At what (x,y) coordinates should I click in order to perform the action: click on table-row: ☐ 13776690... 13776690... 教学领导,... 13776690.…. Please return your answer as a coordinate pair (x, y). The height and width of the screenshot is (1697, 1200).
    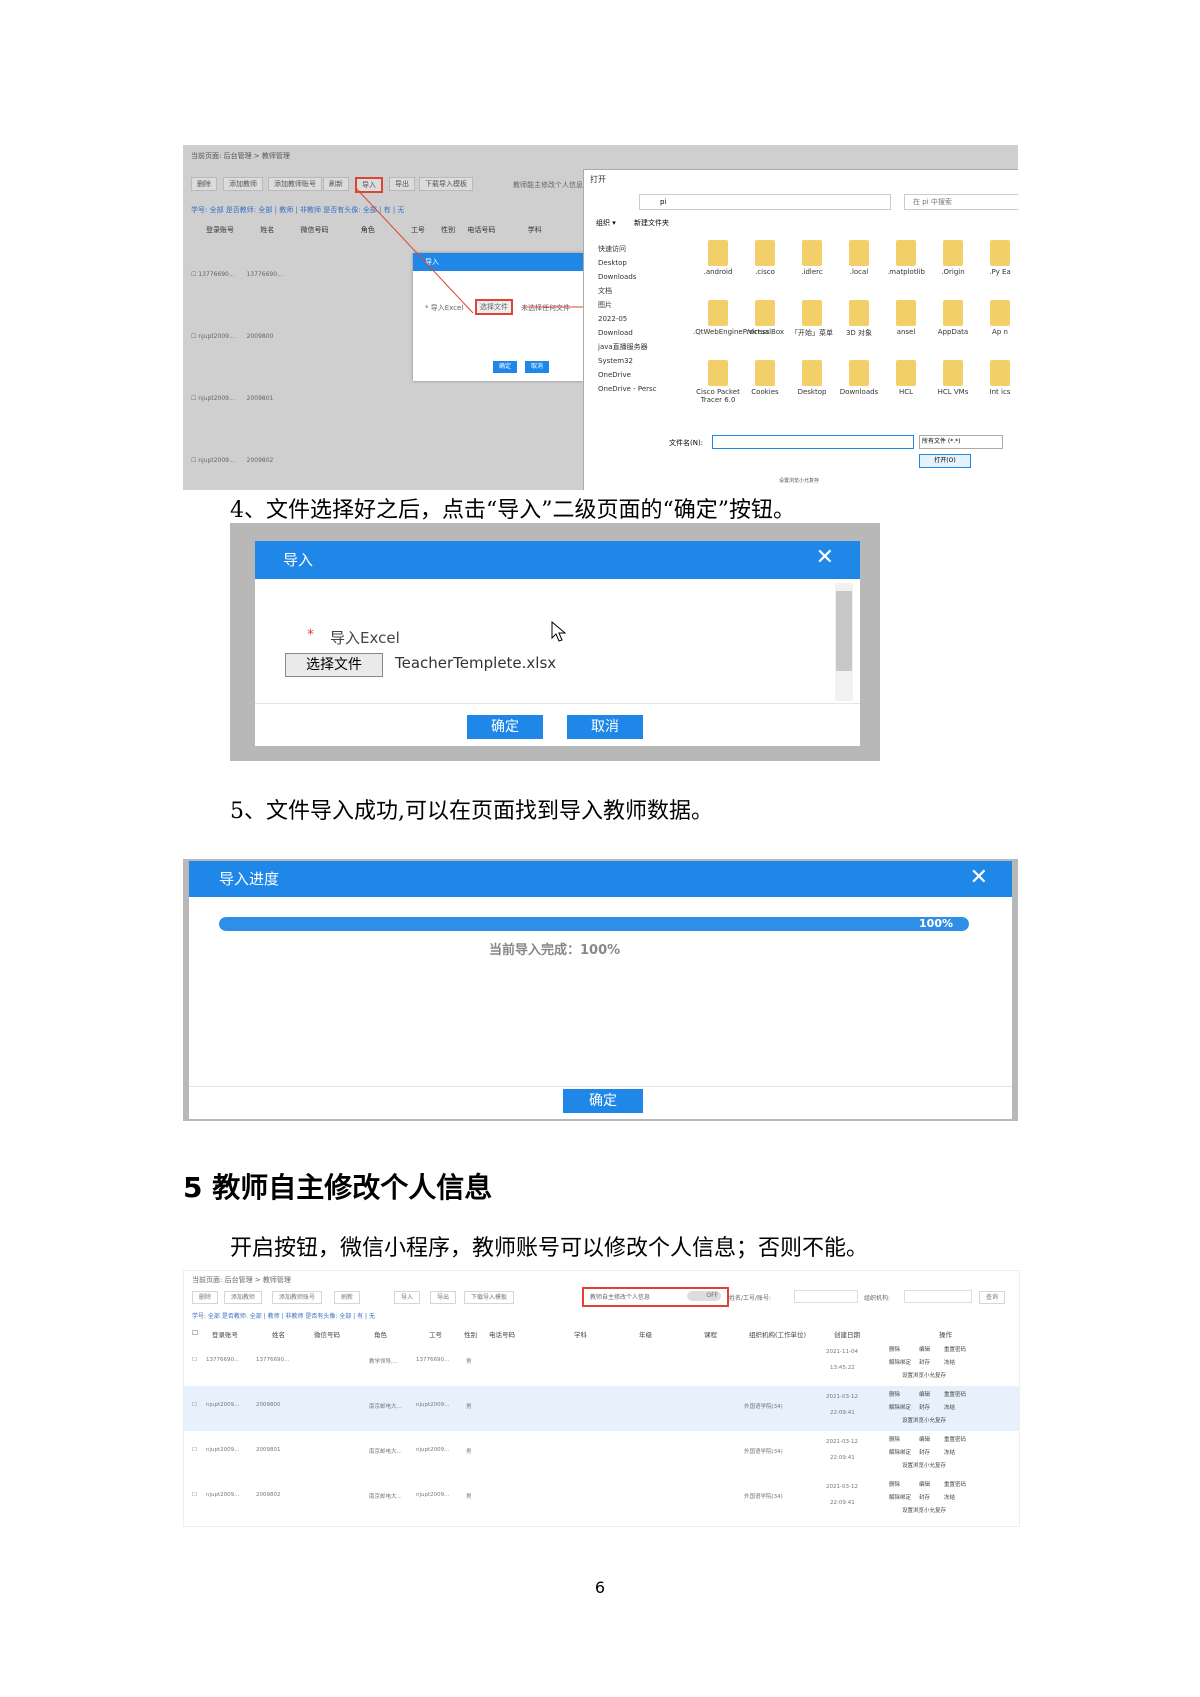
    Looking at the image, I should click on (601, 1363).